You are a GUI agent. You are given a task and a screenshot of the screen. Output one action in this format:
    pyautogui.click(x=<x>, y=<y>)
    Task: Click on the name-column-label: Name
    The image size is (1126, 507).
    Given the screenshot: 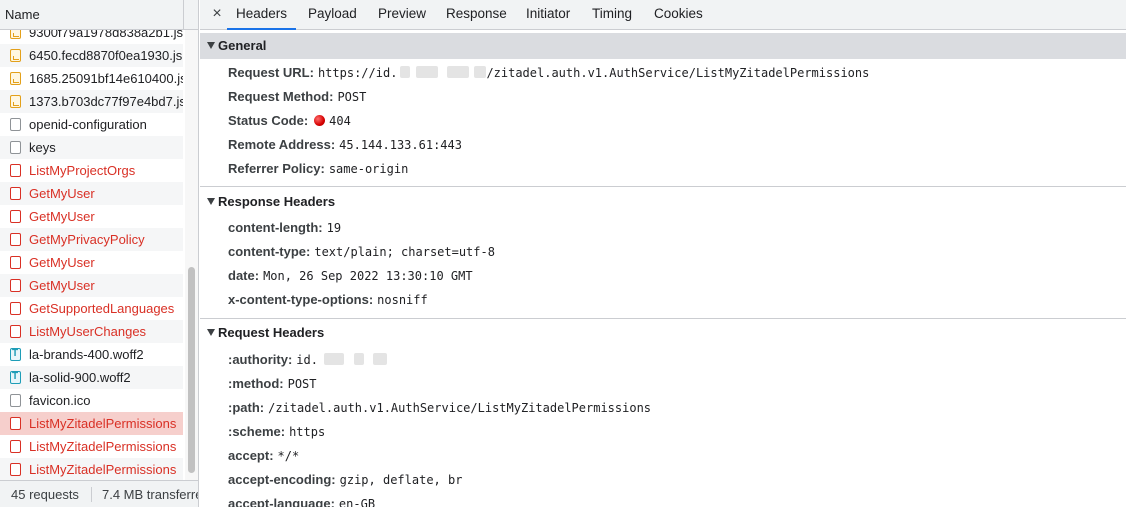 What is the action you would take?
    pyautogui.click(x=22, y=14)
    